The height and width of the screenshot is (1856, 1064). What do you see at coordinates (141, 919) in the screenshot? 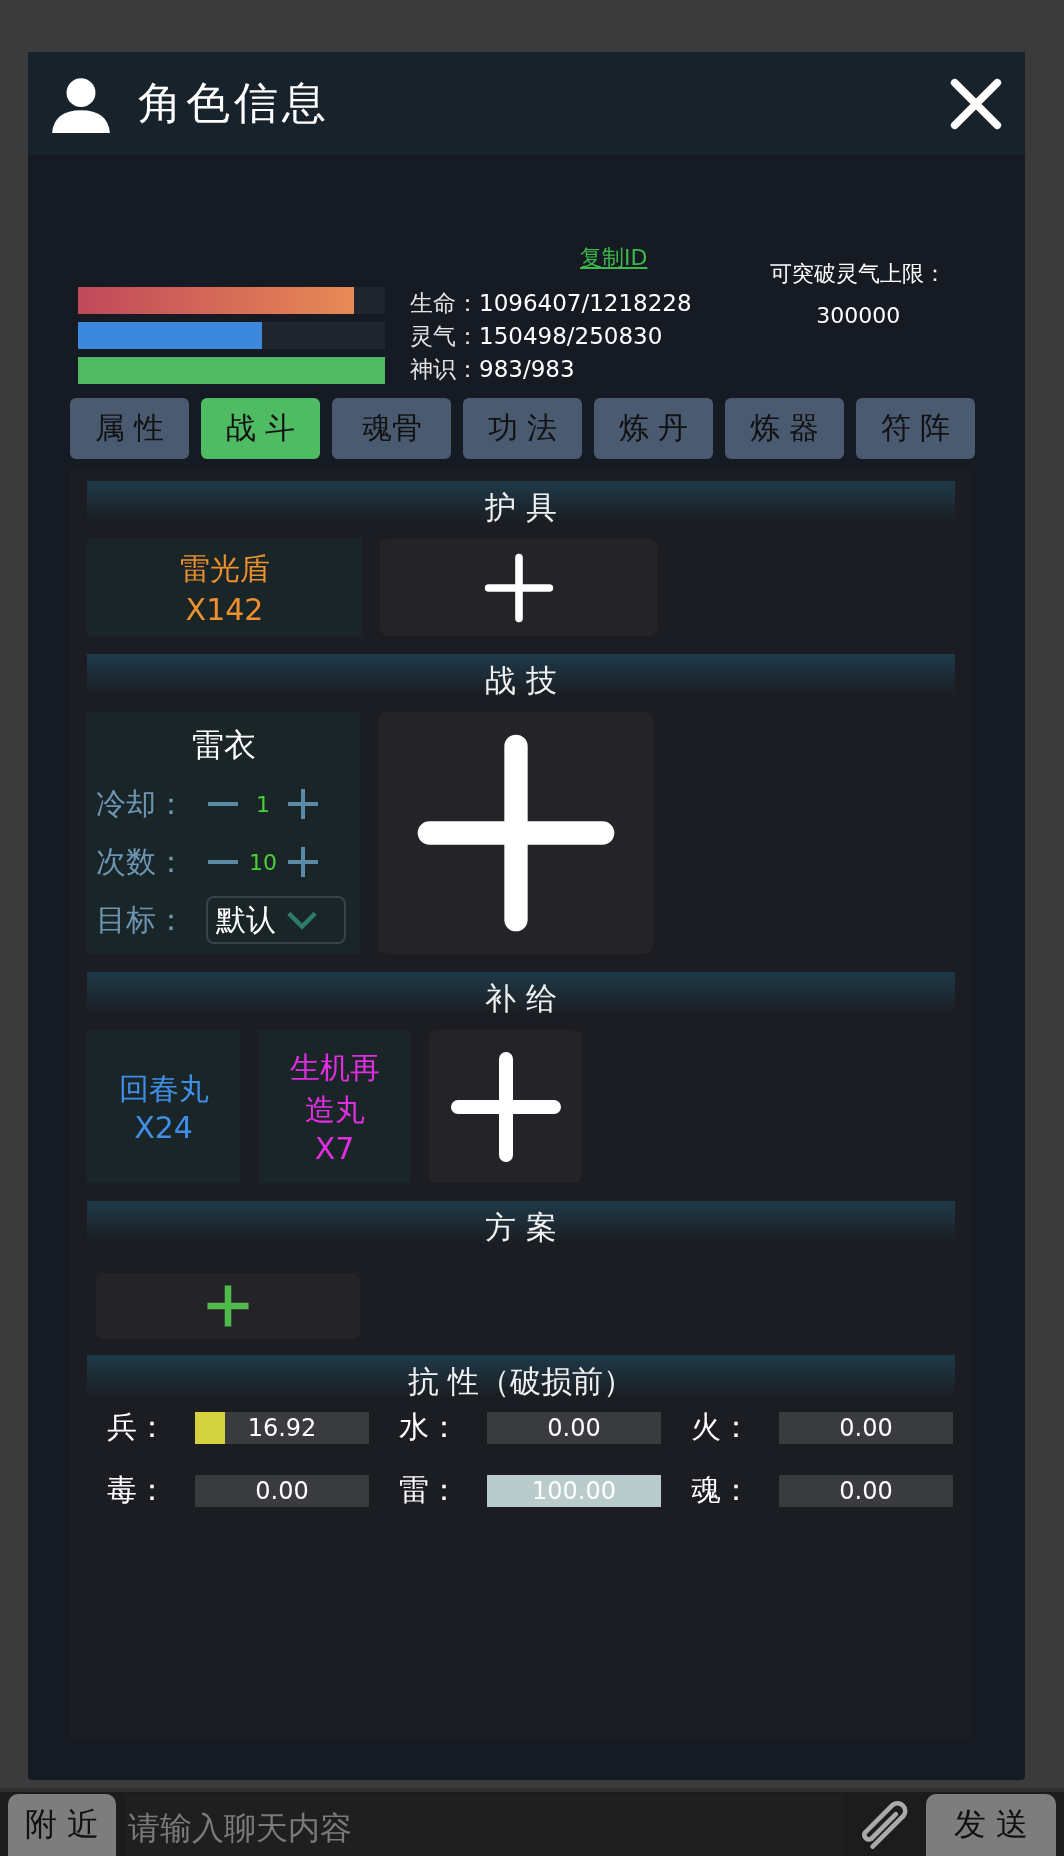
I see `setting-label: 目标：` at bounding box center [141, 919].